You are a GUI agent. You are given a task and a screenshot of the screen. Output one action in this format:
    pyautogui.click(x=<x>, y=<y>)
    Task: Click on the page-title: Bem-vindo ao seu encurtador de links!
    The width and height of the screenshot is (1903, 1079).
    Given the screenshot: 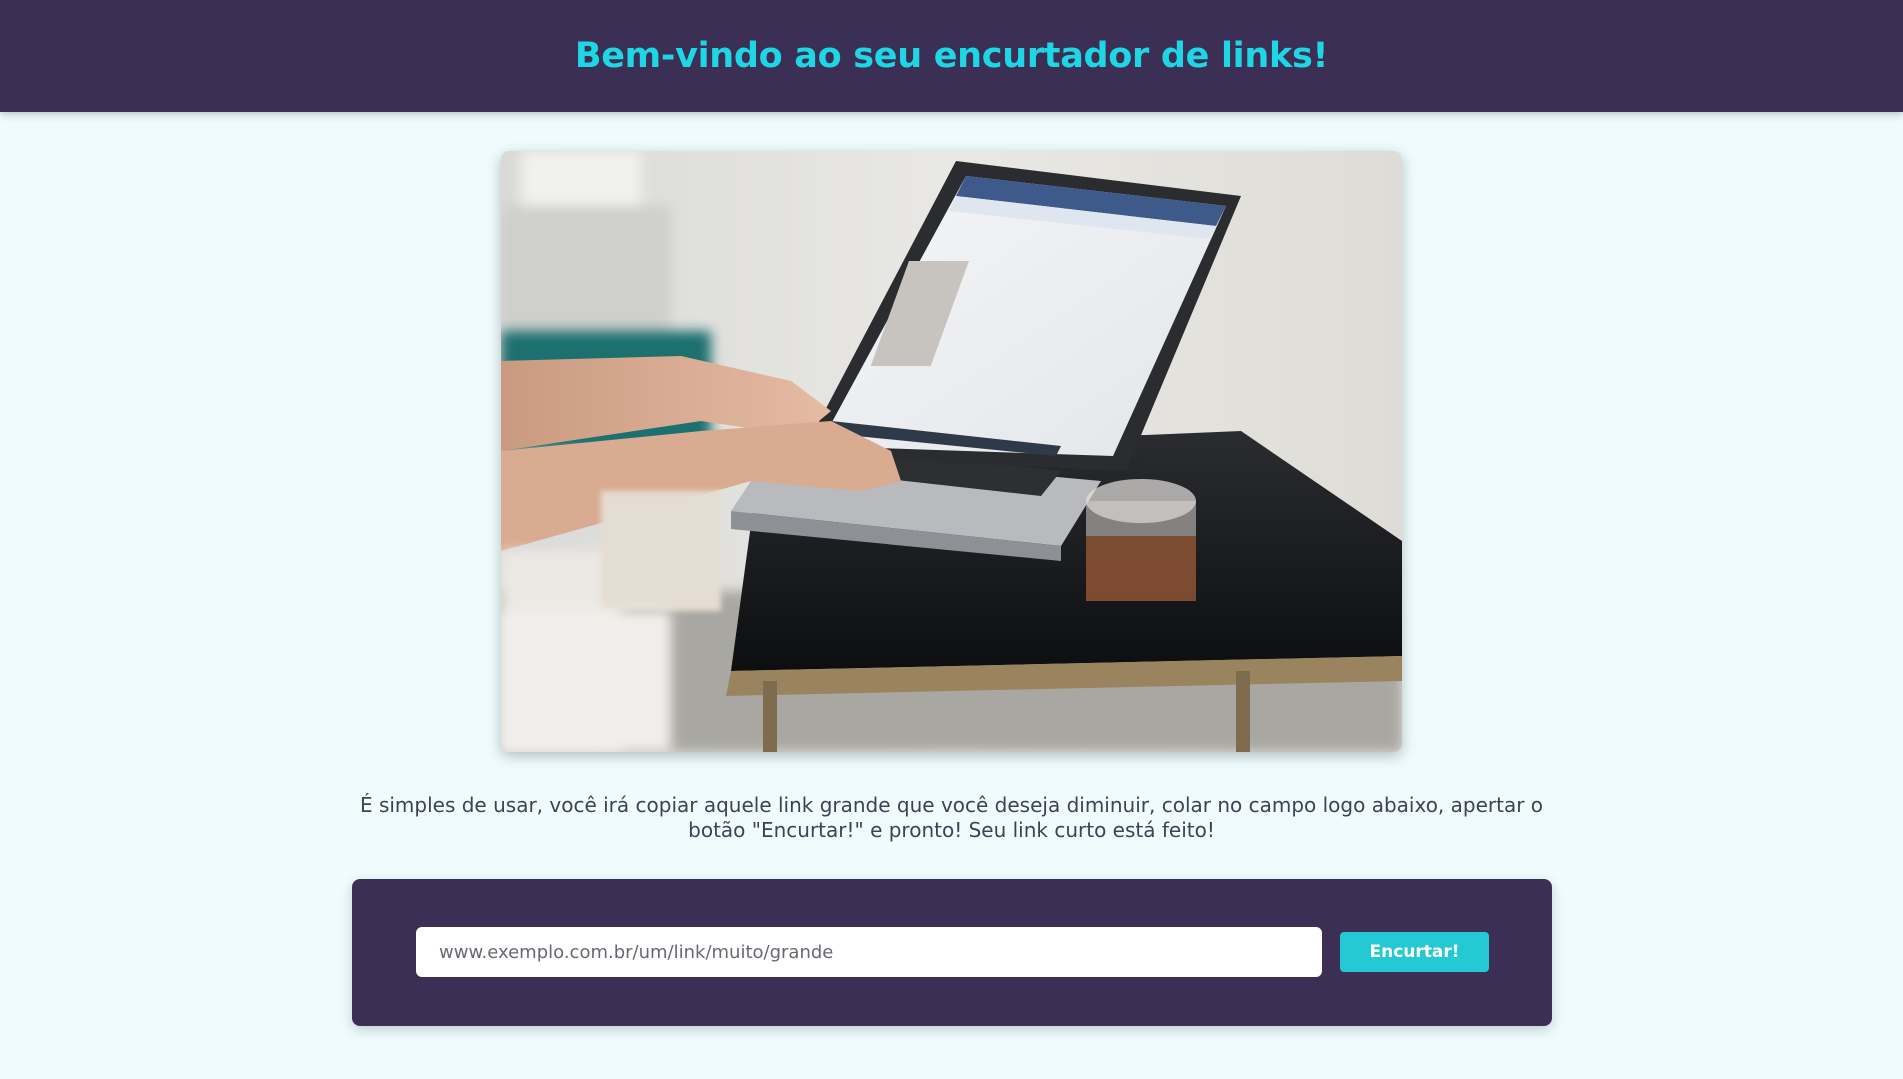 What is the action you would take?
    pyautogui.click(x=951, y=56)
    